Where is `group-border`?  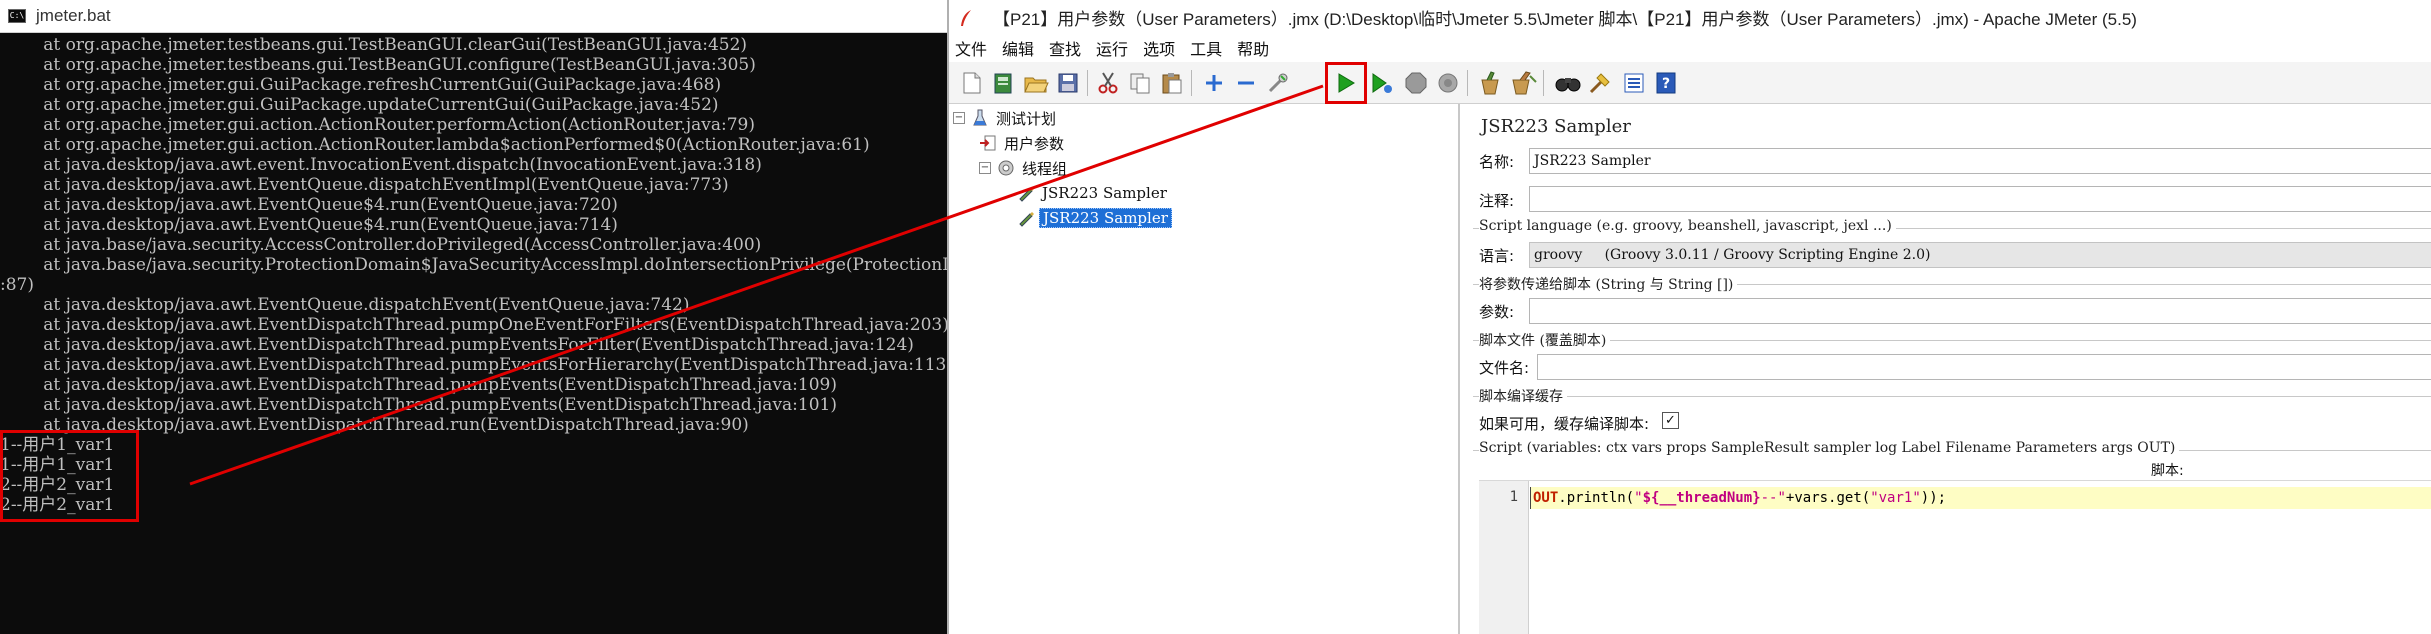
group-border is located at coordinates (1952, 396).